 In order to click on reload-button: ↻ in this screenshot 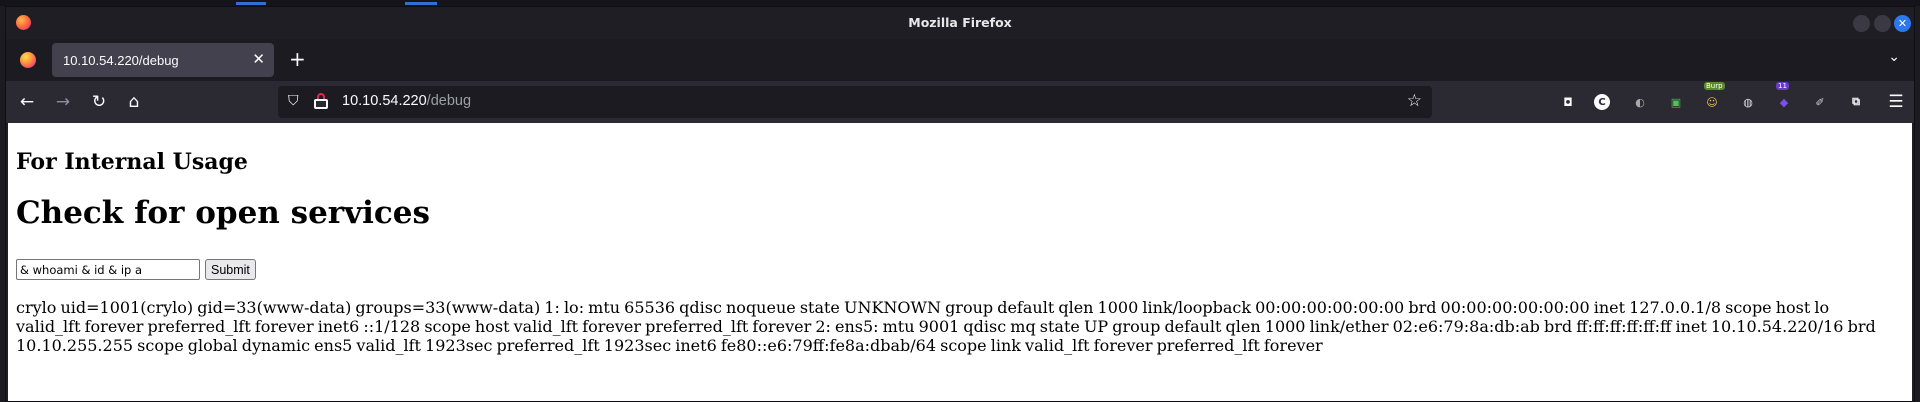, I will do `click(99, 102)`.